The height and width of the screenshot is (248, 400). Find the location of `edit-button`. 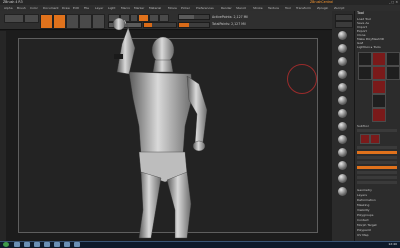

edit-button is located at coordinates (46, 21).